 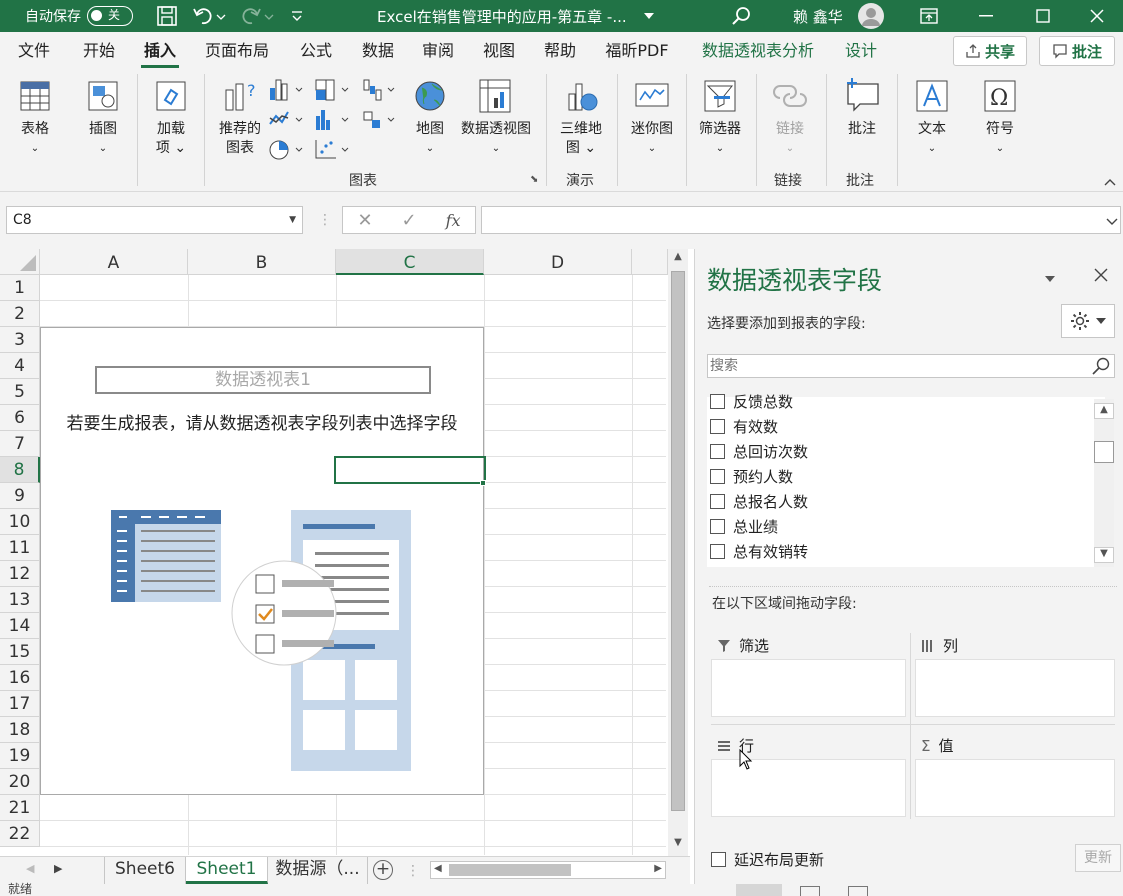 What do you see at coordinates (30, 868) in the screenshot?
I see `prev-sheet-icon: ◀` at bounding box center [30, 868].